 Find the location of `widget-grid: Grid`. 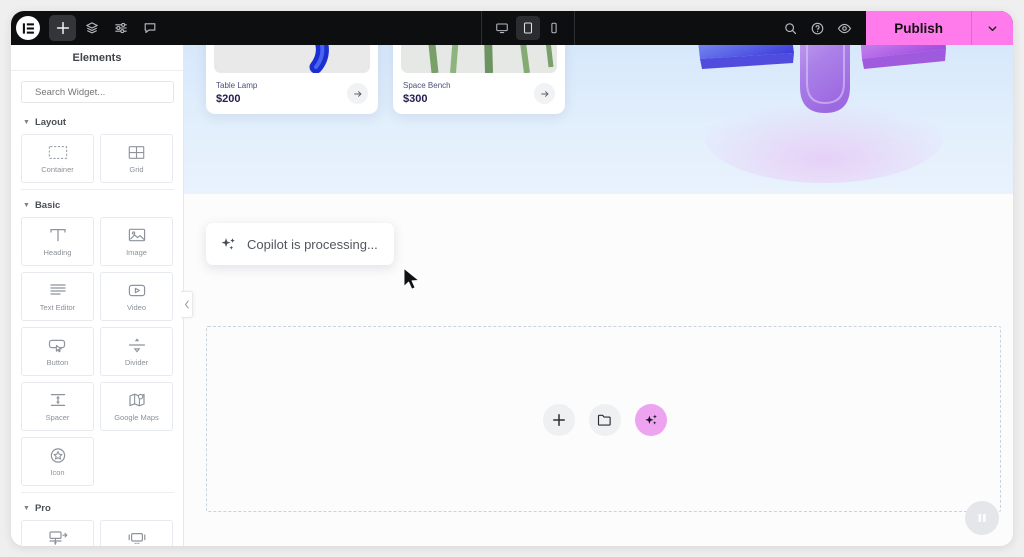

widget-grid: Grid is located at coordinates (136, 158).